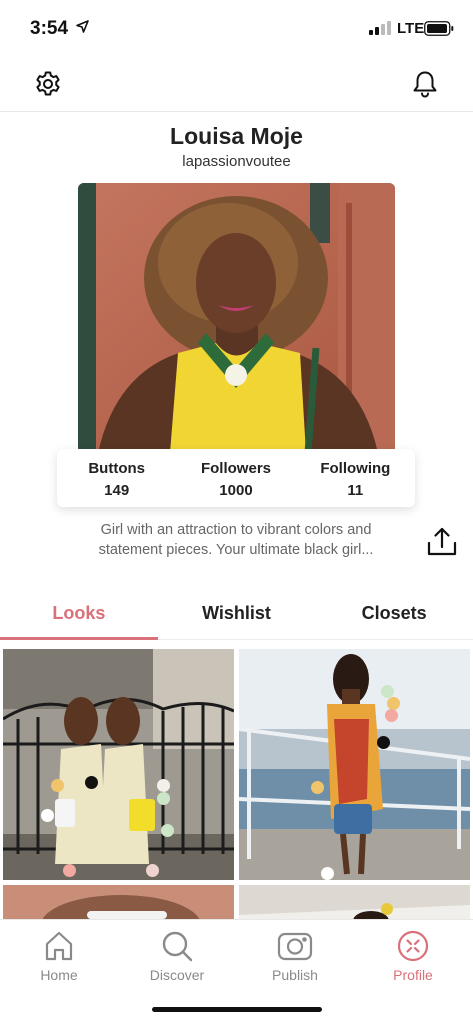  Describe the element at coordinates (295, 946) in the screenshot. I see `camera-icon` at that location.